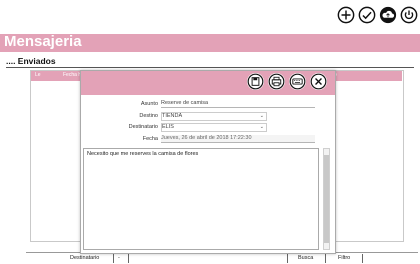 Image resolution: width=420 pixels, height=264 pixels. What do you see at coordinates (367, 15) in the screenshot?
I see `check-circle-icon` at bounding box center [367, 15].